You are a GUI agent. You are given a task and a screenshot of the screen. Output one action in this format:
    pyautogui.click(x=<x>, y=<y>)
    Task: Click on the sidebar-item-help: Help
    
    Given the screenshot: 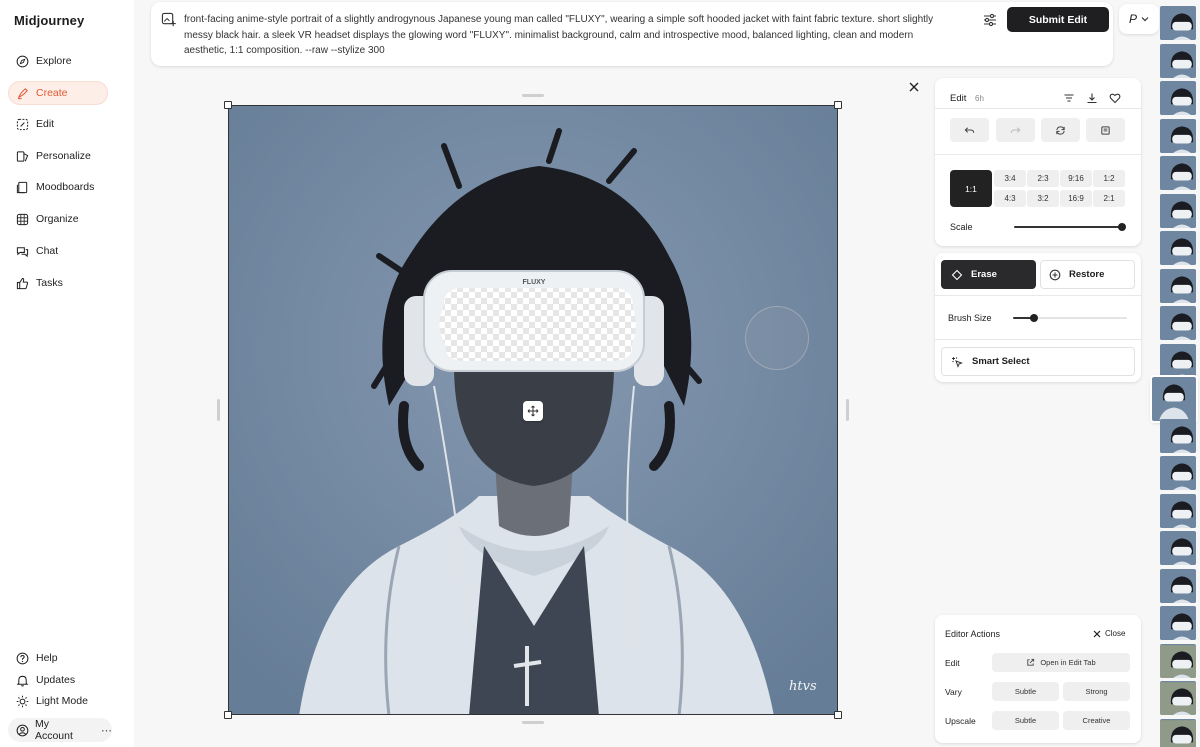 What is the action you would take?
    pyautogui.click(x=58, y=658)
    